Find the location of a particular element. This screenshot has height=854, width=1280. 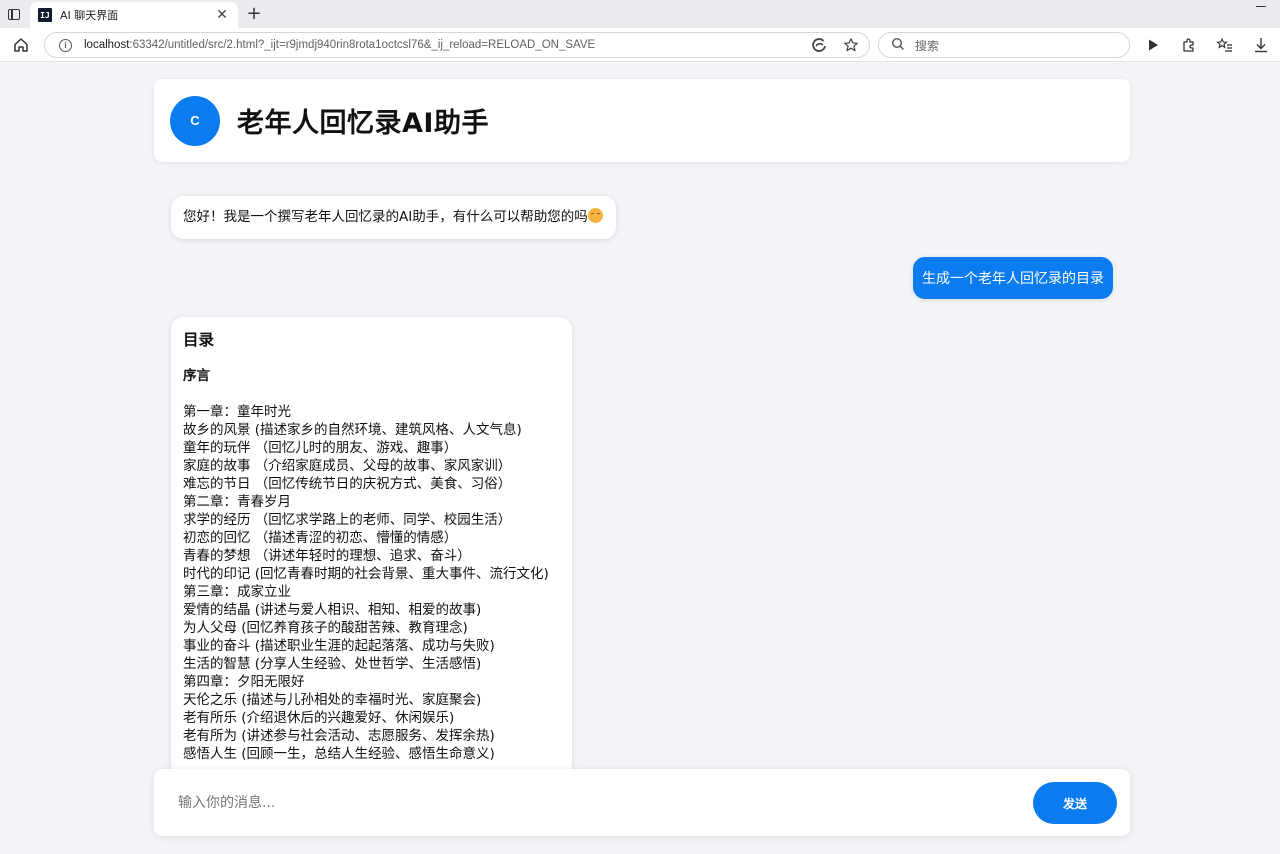

toc-line: 青春的梦想 （讲述年轻时的理想、追求、奋斗） is located at coordinates (327, 556).